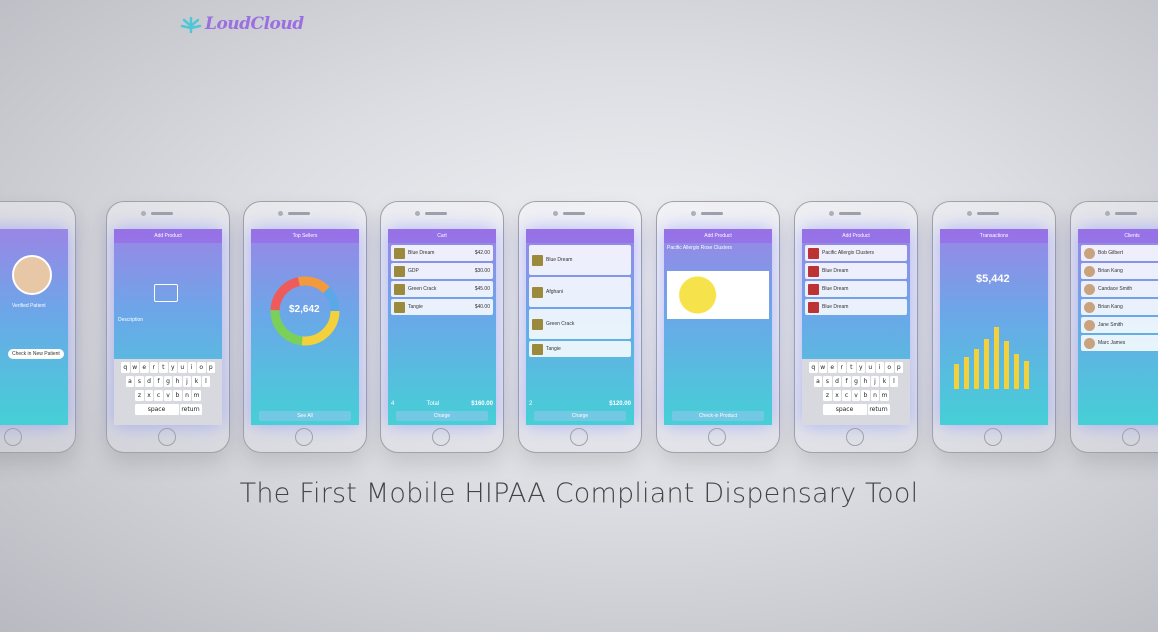 This screenshot has height=632, width=1158. I want to click on see-all-button: See All, so click(305, 416).